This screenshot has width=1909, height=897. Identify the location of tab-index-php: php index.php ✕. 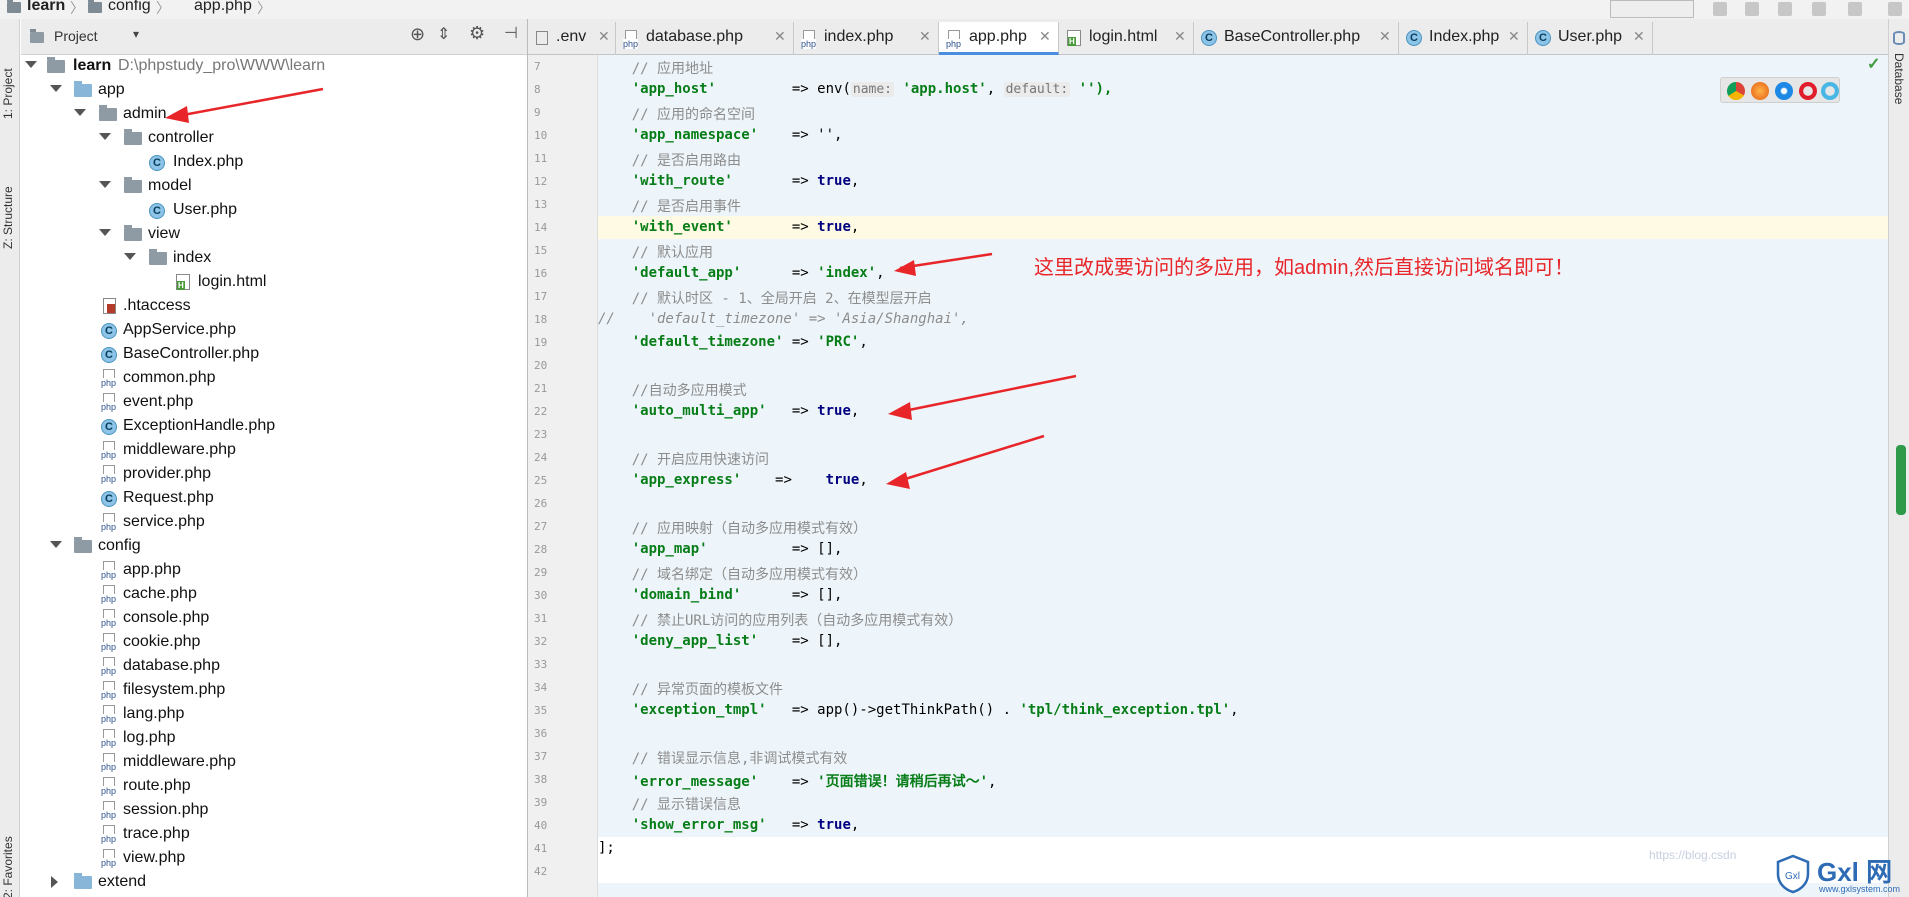
(866, 38).